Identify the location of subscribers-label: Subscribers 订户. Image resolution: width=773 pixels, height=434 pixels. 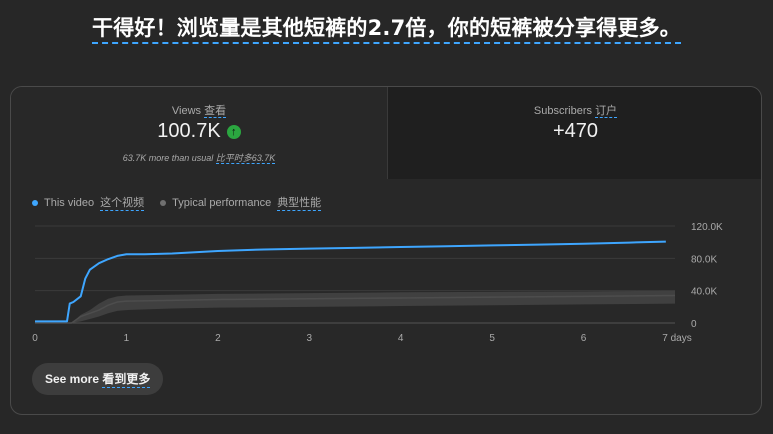
(574, 110).